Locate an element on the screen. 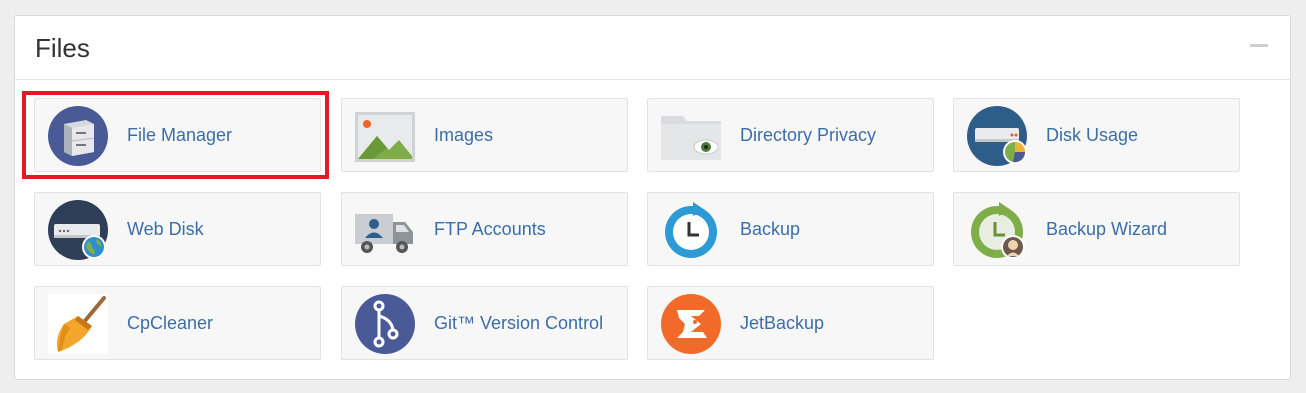  tile-images: Images is located at coordinates (484, 135).